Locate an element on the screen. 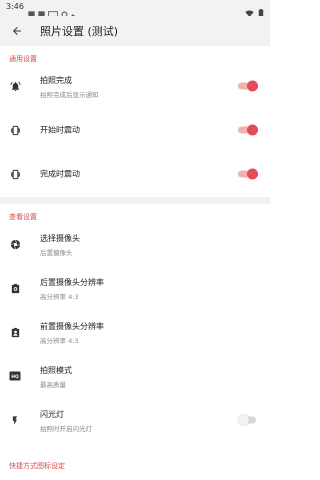 This screenshot has height=480, width=320. setting-vibrate-start: 开始时震动 is located at coordinates (135, 130).